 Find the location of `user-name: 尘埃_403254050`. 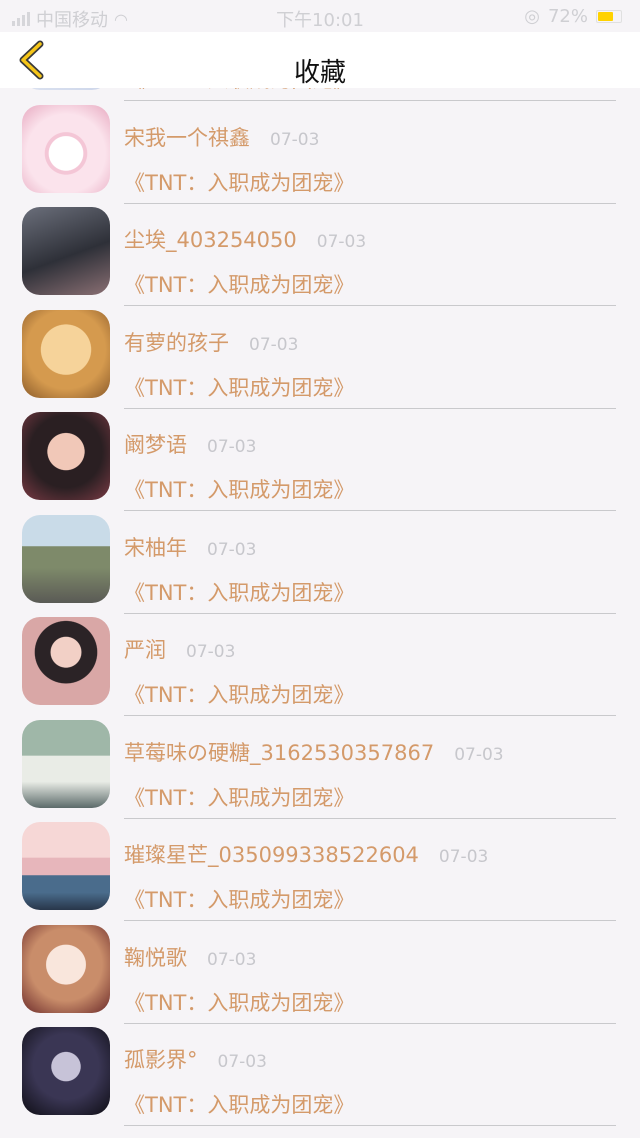

user-name: 尘埃_403254050 is located at coordinates (210, 239).